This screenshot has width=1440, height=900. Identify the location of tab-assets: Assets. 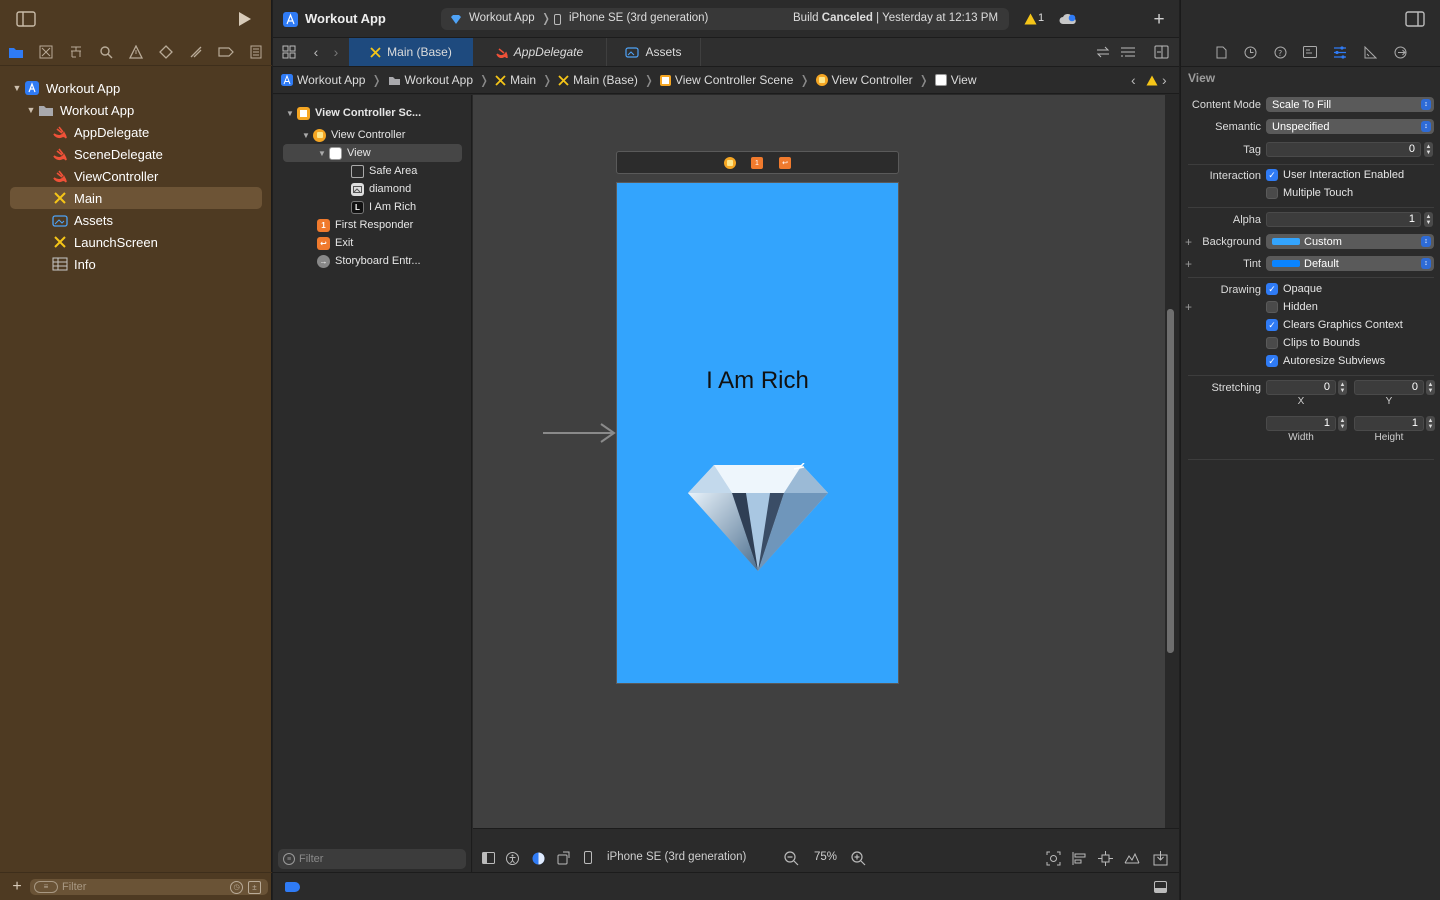
(654, 52).